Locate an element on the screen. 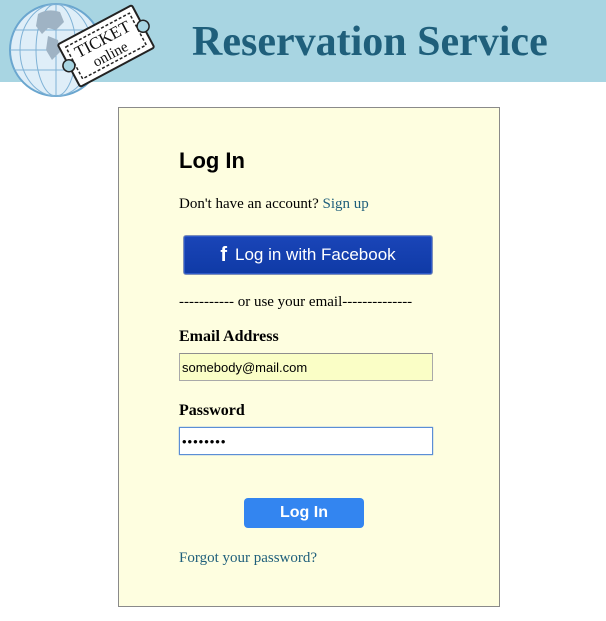  login-button: Log In is located at coordinates (304, 513).